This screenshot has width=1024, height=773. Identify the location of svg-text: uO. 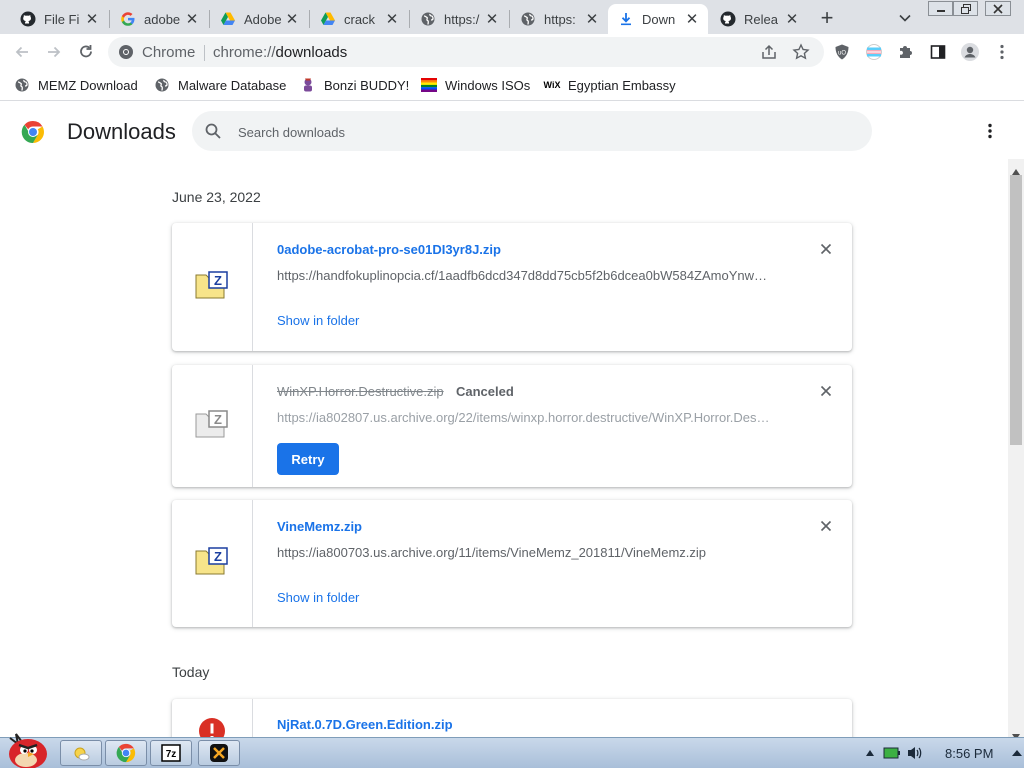
(842, 54).